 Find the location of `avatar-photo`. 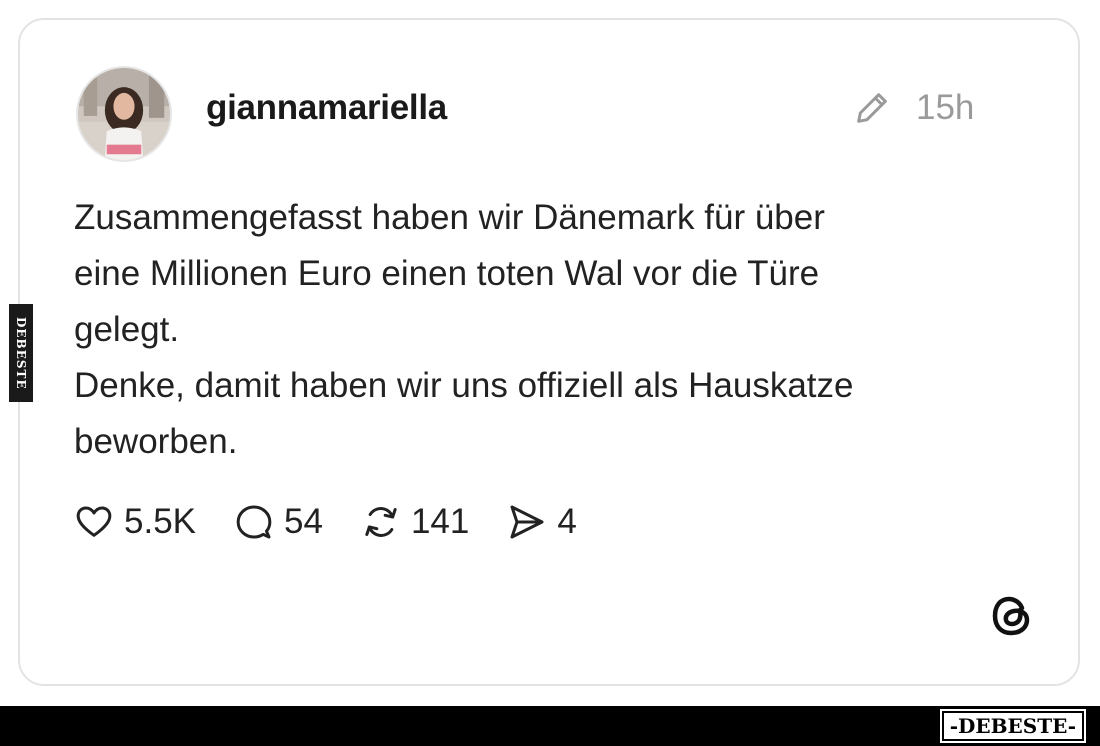

avatar-photo is located at coordinates (124, 114).